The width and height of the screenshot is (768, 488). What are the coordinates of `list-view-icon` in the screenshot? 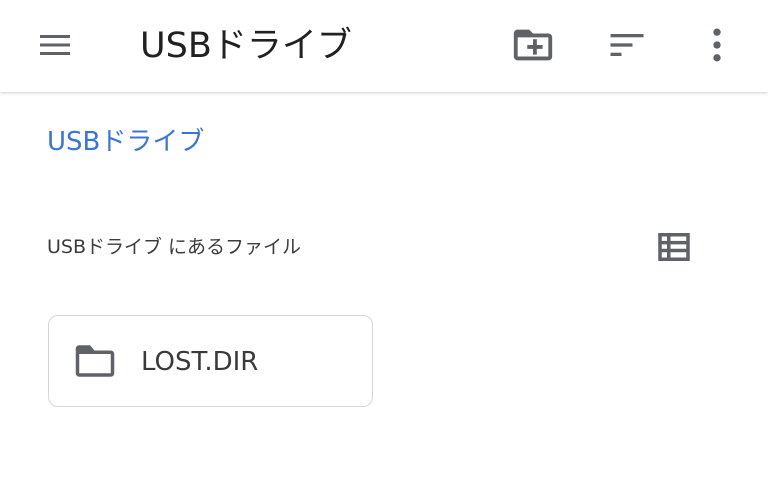 It's located at (674, 247).